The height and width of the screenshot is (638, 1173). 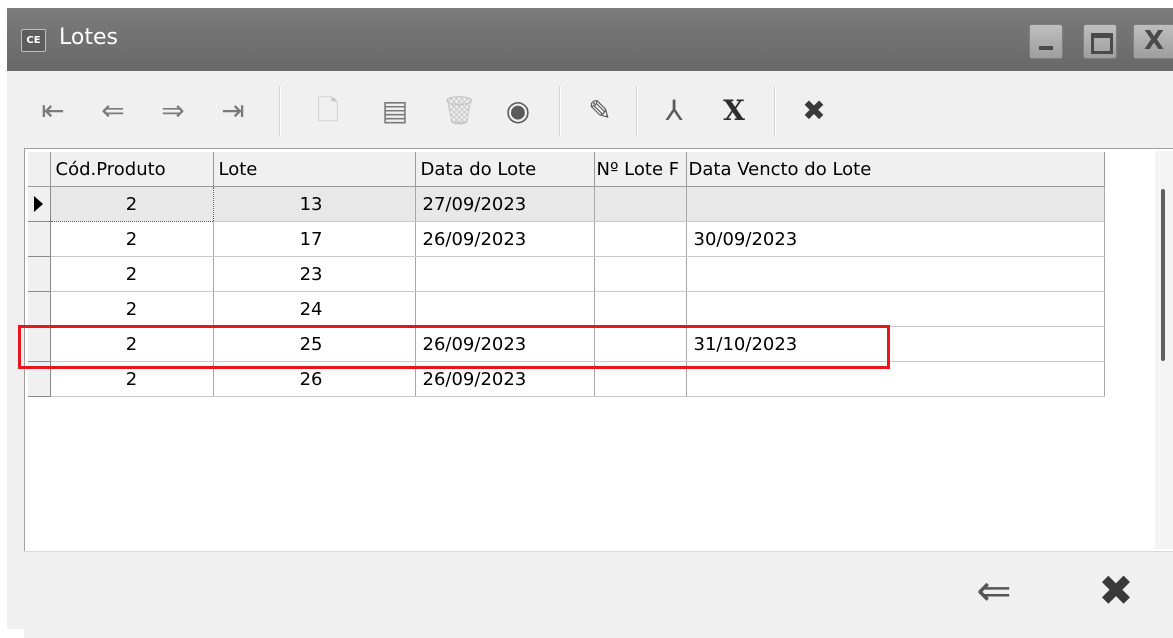 I want to click on maximize-icon, so click(x=1102, y=43).